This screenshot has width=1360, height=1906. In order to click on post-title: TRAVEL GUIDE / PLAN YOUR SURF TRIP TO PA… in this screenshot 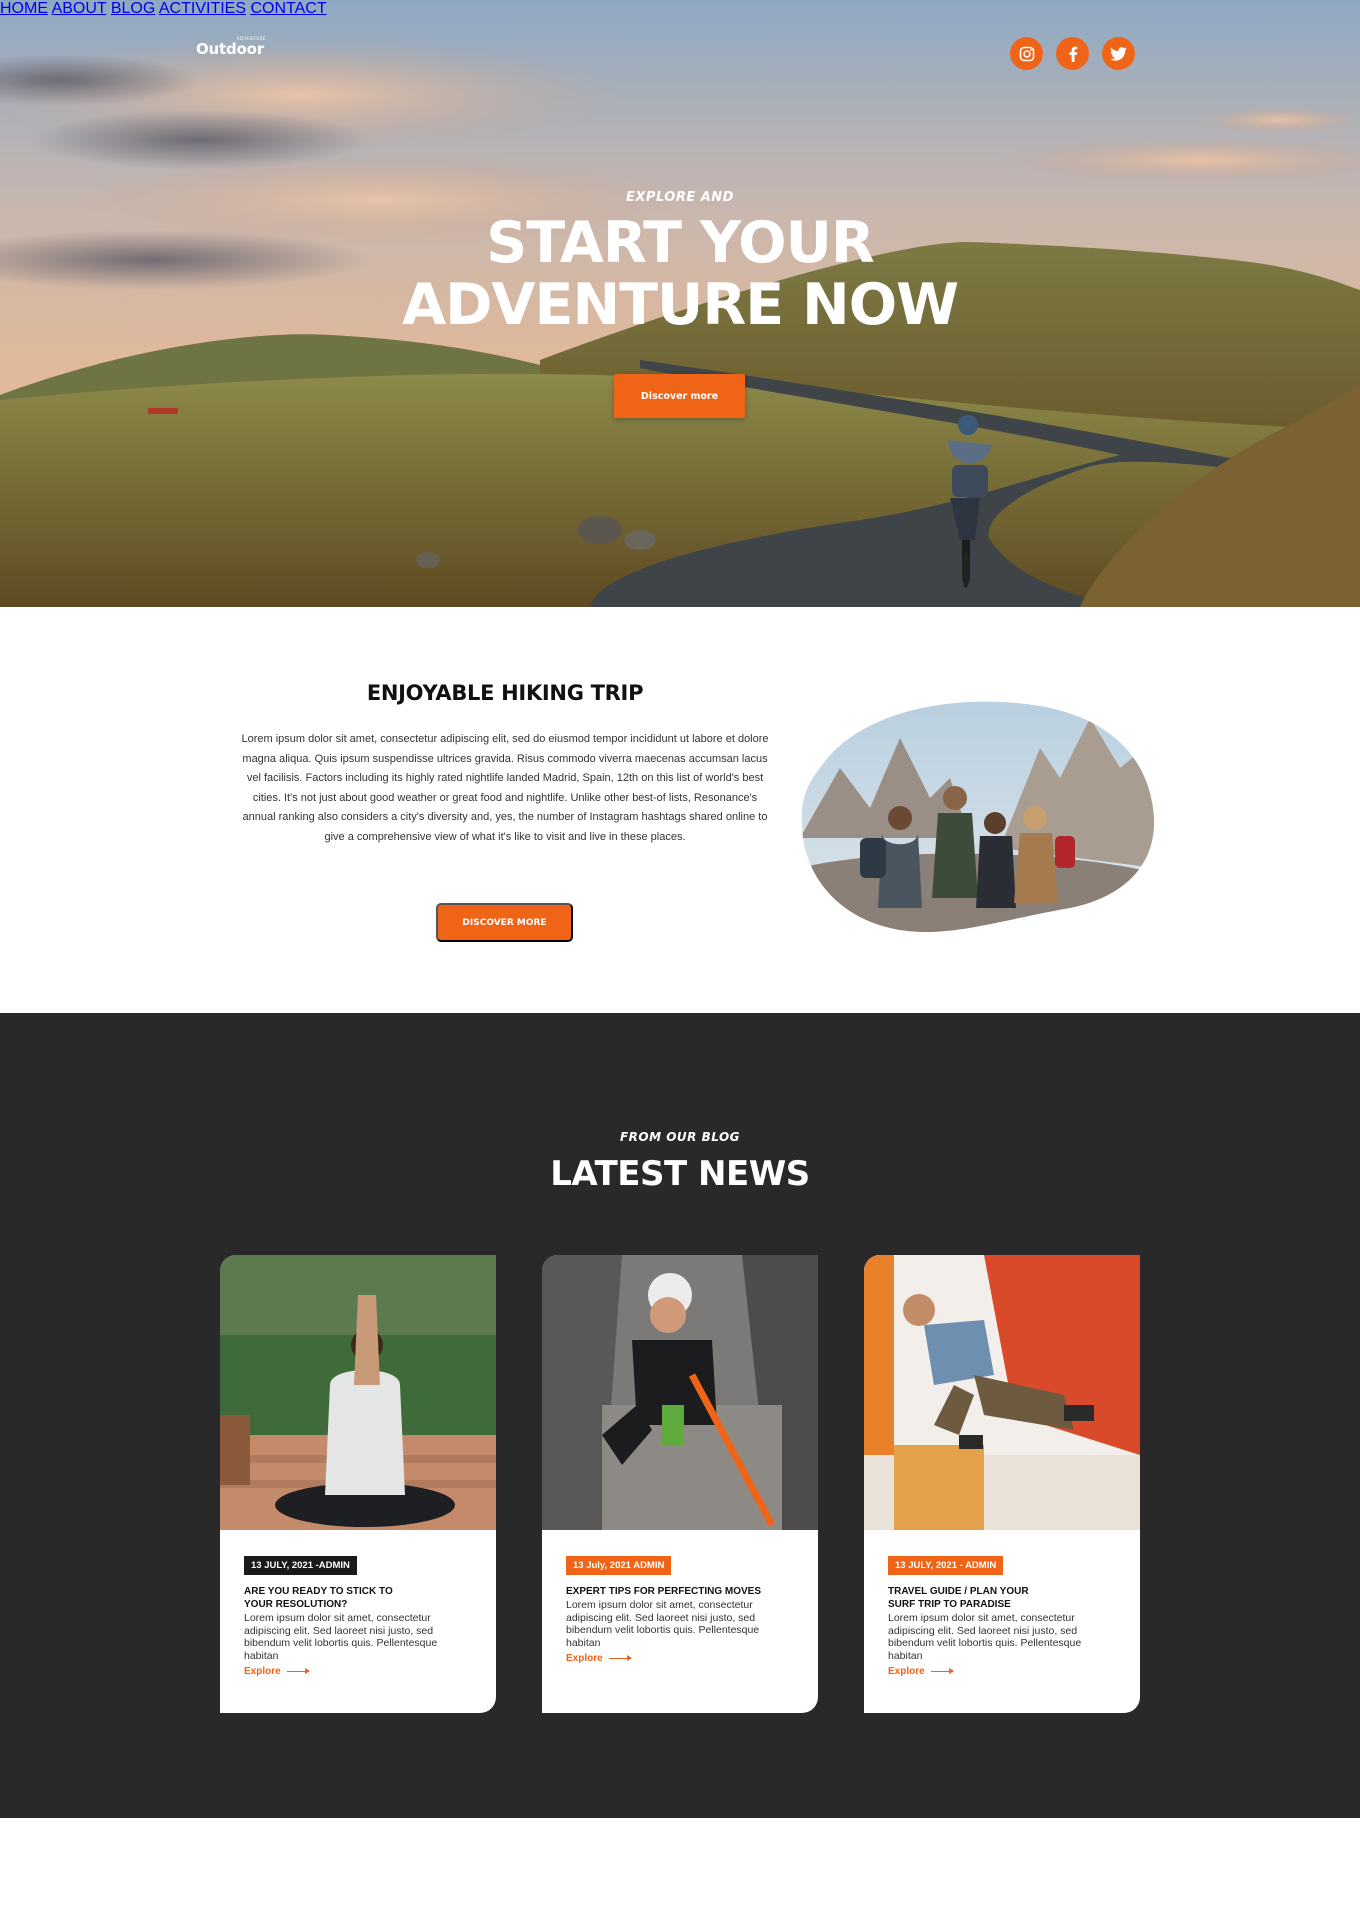, I will do `click(973, 1598)`.